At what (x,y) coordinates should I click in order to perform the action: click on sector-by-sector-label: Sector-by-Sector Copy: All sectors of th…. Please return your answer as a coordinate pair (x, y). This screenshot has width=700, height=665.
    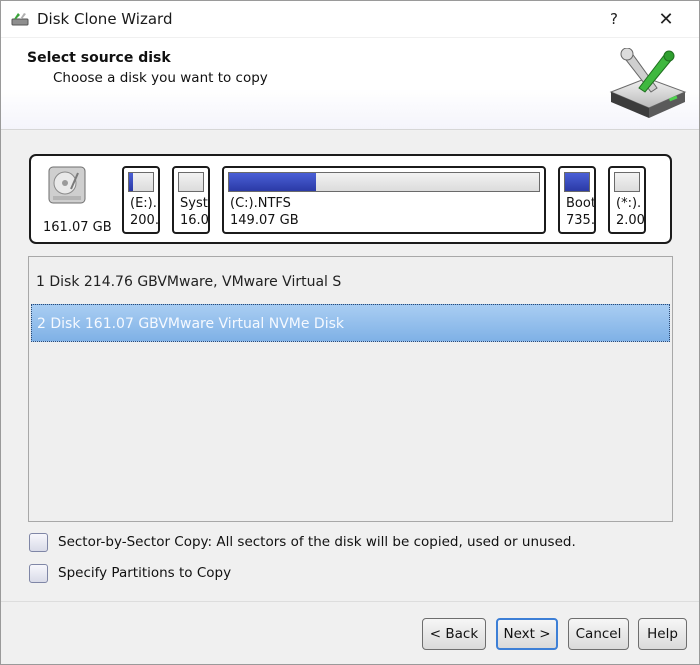
    Looking at the image, I should click on (317, 542).